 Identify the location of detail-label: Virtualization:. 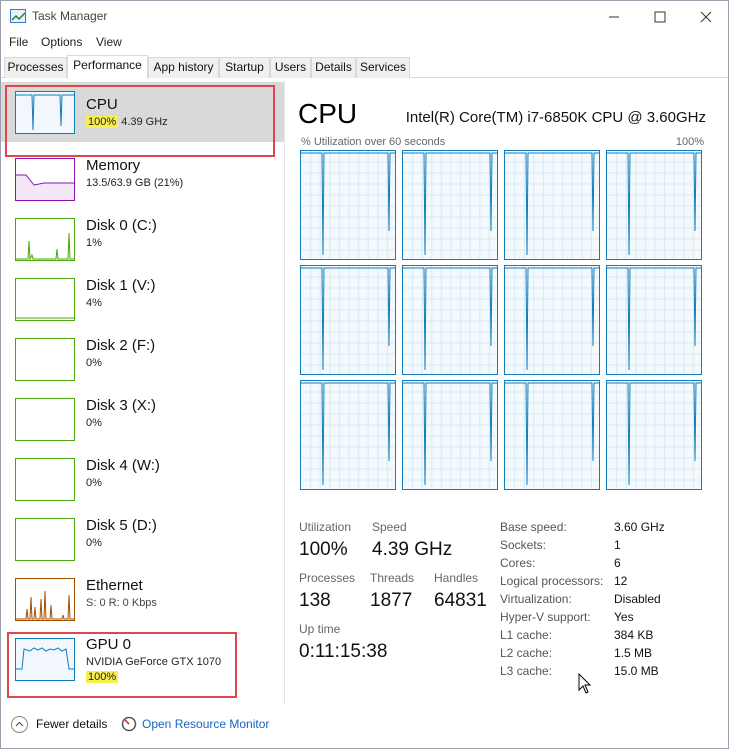
(536, 599).